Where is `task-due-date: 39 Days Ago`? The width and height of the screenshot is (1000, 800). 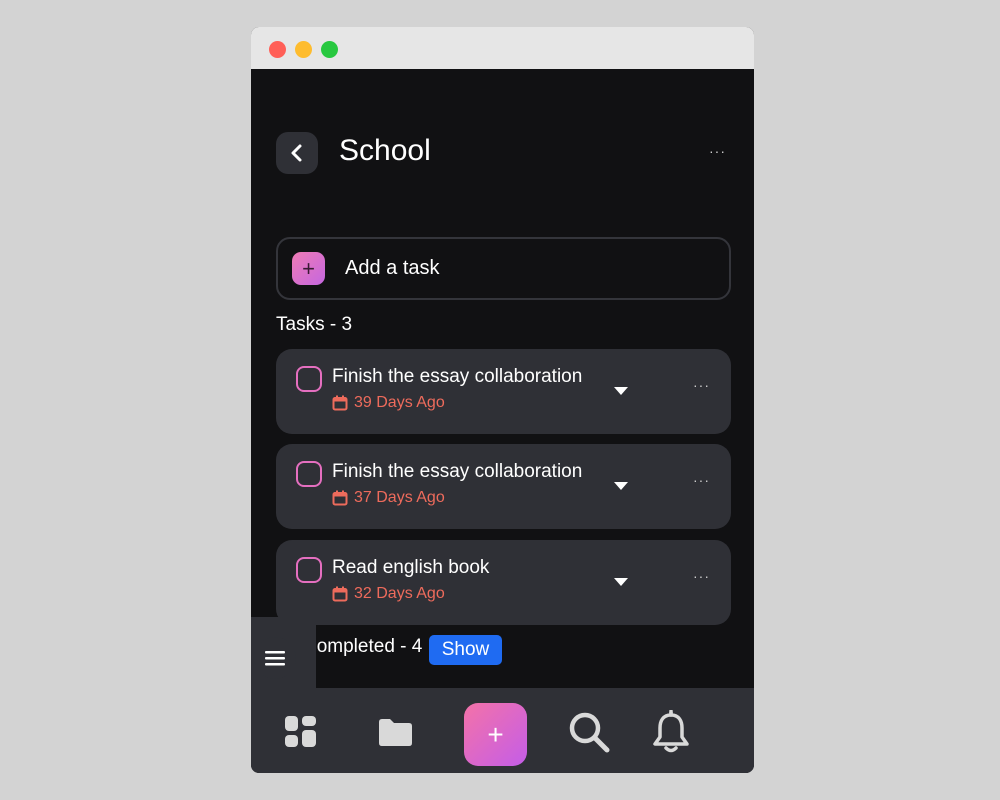 task-due-date: 39 Days Ago is located at coordinates (388, 403).